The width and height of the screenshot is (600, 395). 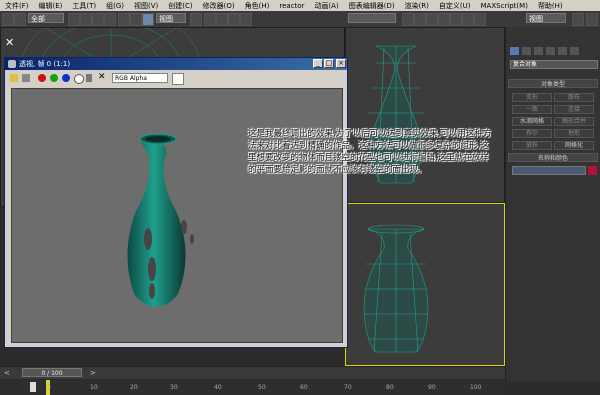 I want to click on blobmesh-button: 水滴网格, so click(x=532, y=121).